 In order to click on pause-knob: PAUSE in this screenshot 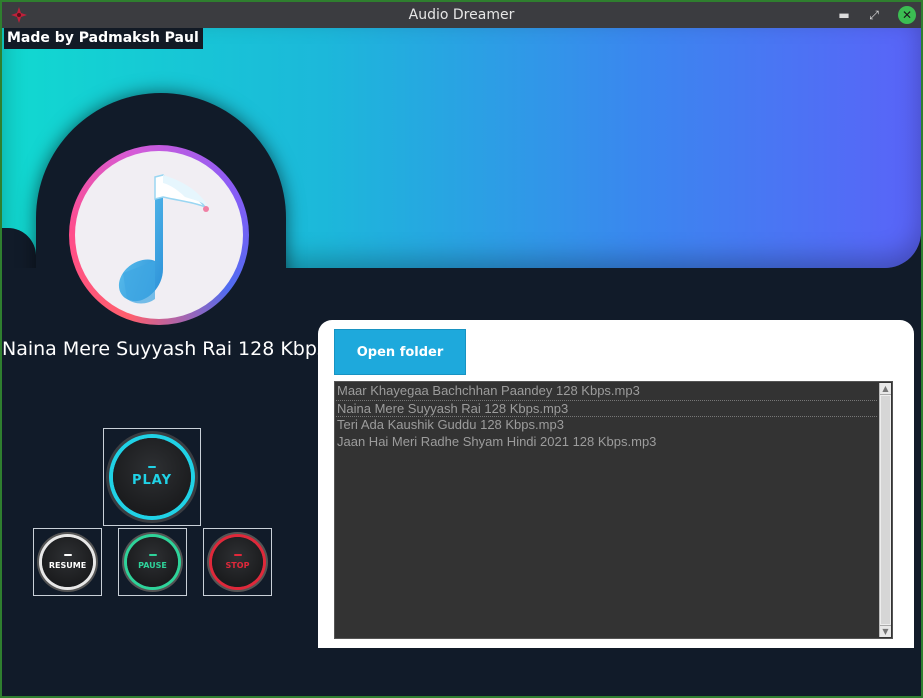, I will do `click(152, 562)`.